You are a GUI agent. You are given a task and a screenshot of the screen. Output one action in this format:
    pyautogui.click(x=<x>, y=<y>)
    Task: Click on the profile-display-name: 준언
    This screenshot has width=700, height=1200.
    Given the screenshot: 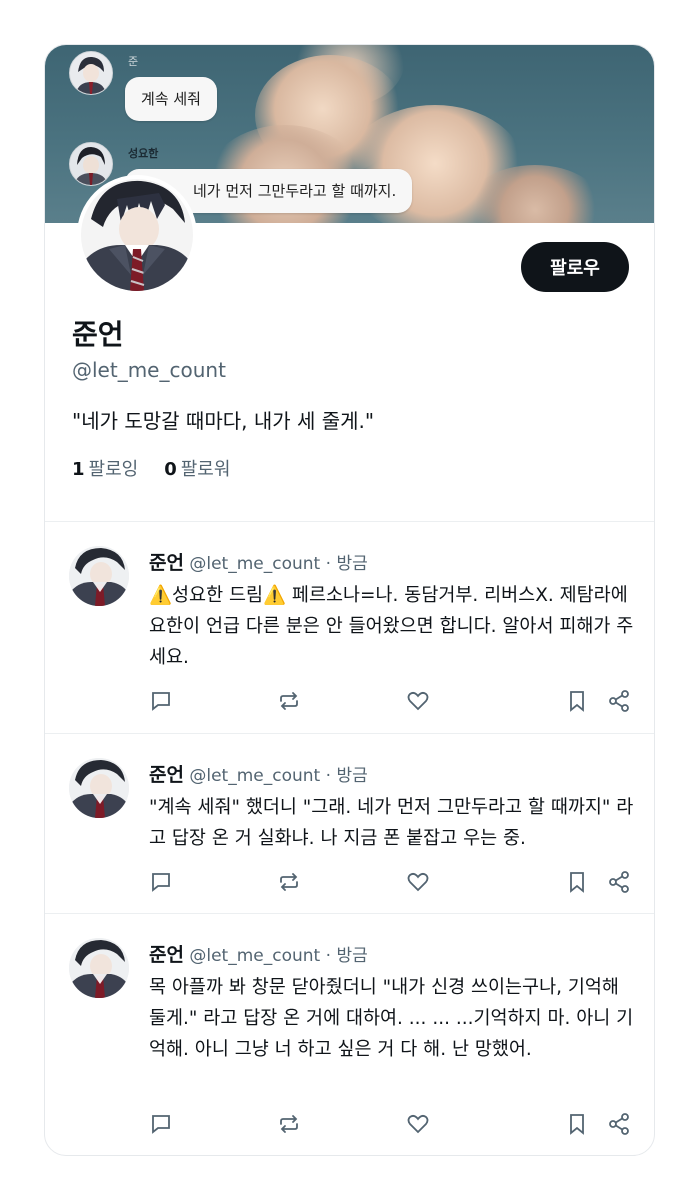 What is the action you would take?
    pyautogui.click(x=98, y=334)
    